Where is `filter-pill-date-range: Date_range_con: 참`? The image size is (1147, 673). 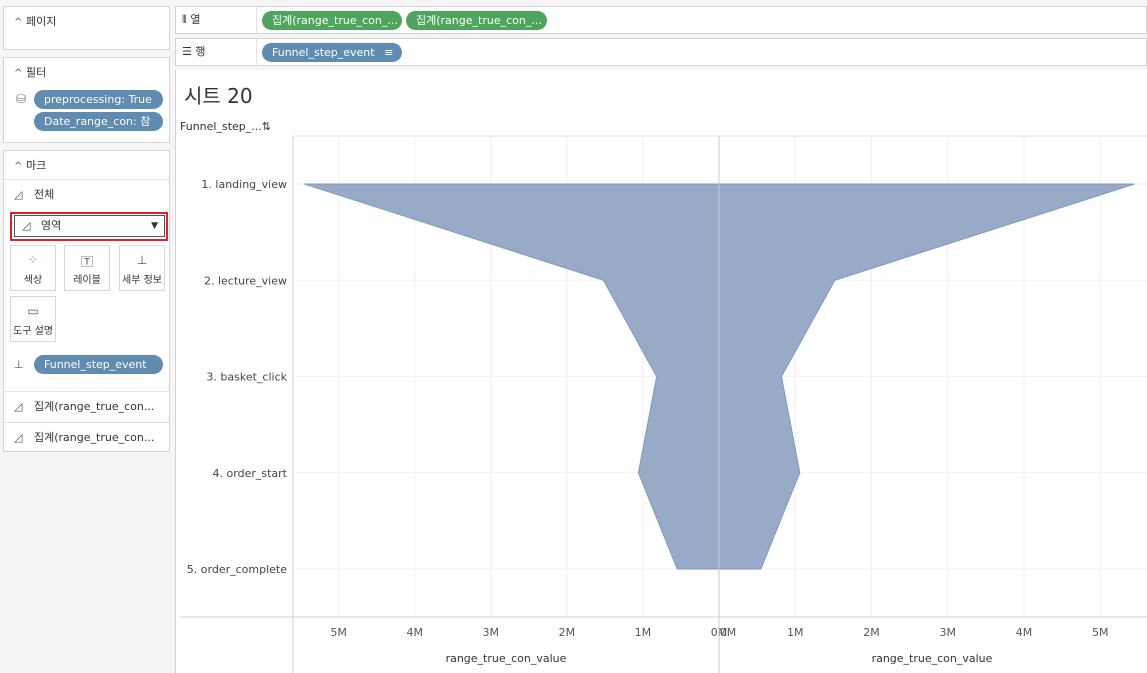 filter-pill-date-range: Date_range_con: 참 is located at coordinates (98, 121).